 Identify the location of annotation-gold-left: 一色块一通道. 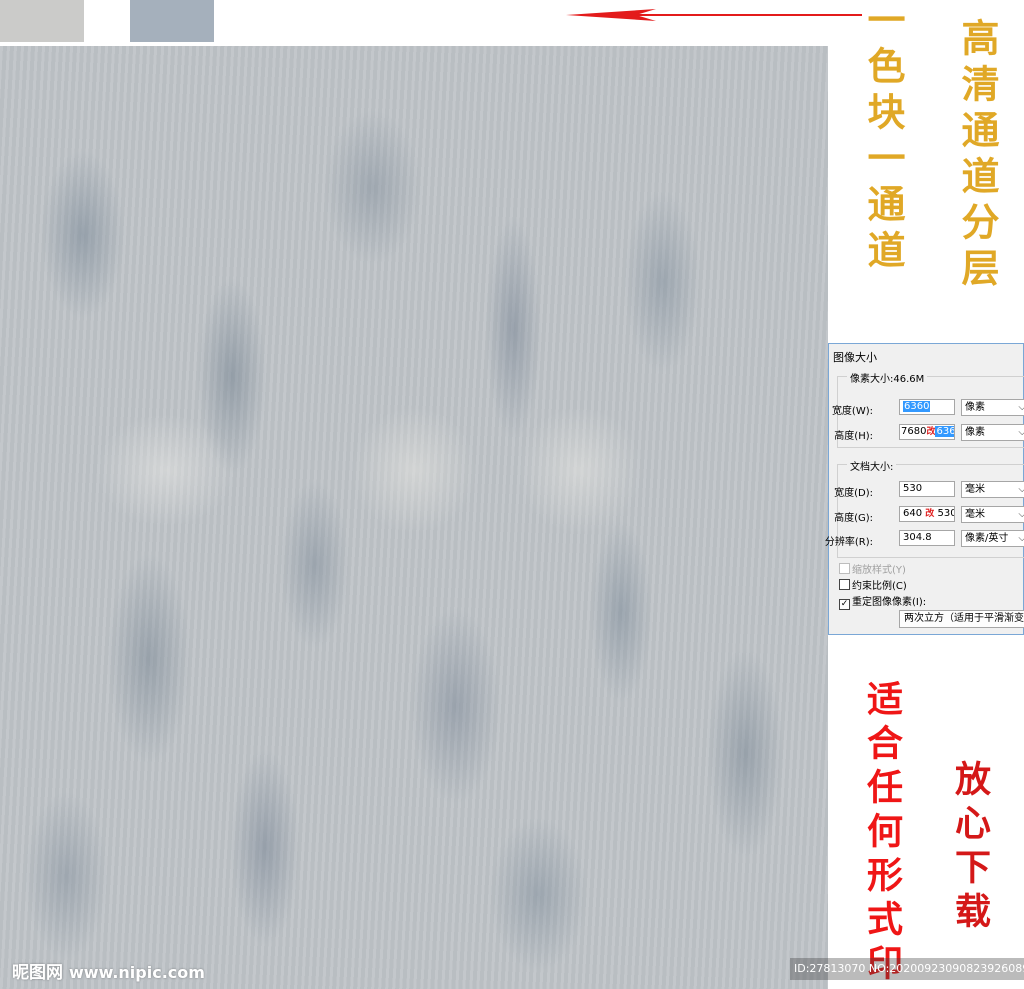
(883, 138).